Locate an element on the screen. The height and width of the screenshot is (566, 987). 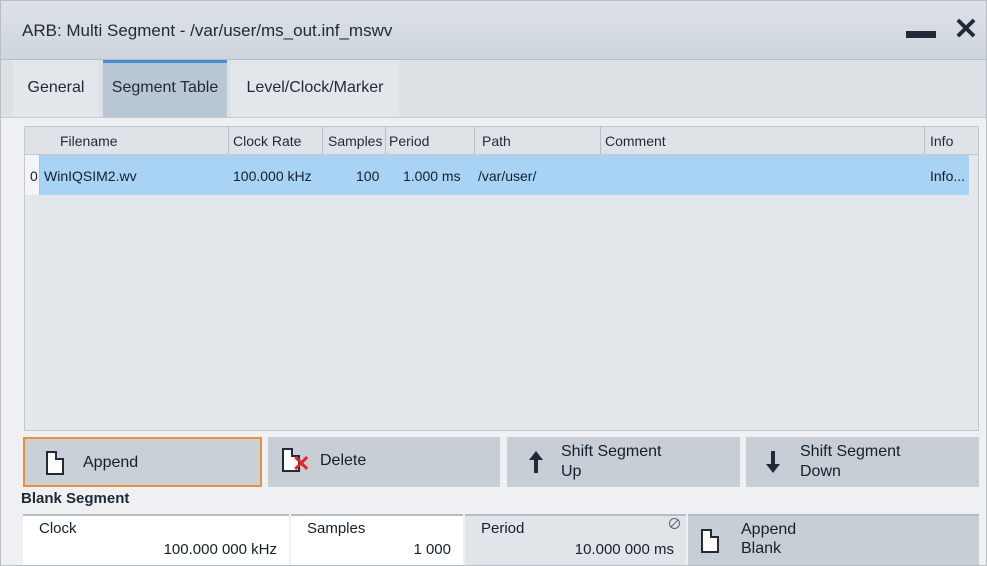
append-blank-button: Append Blank is located at coordinates (833, 539).